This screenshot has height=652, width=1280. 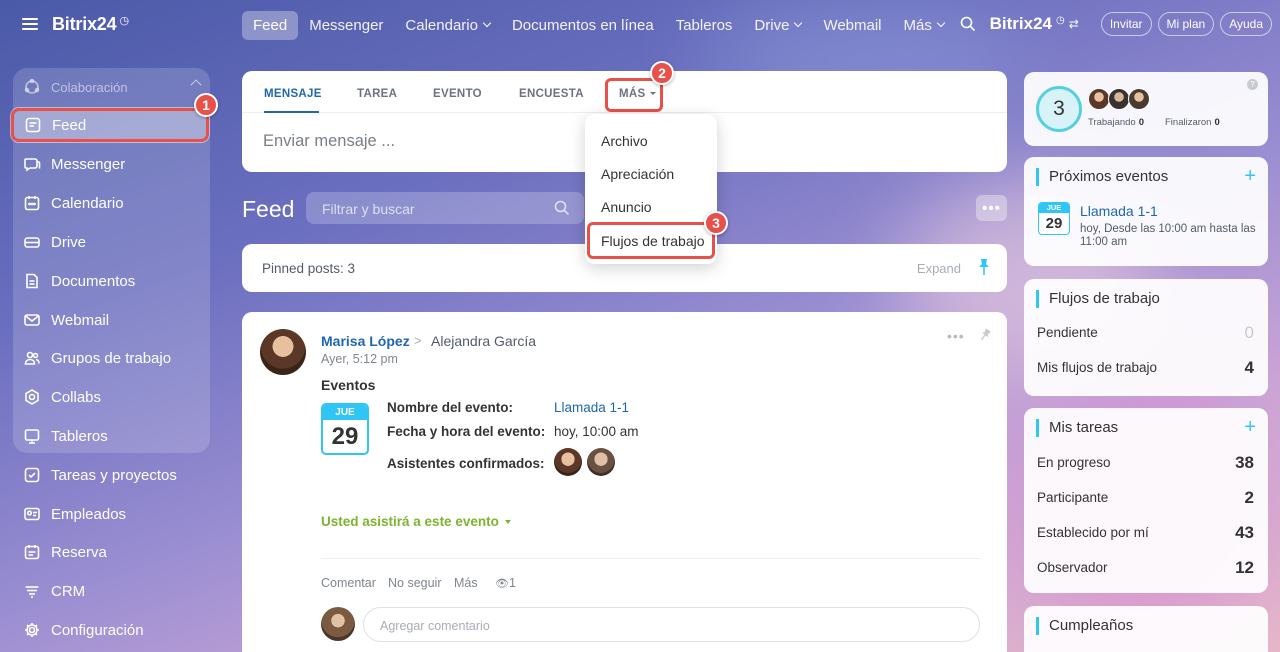 What do you see at coordinates (1141, 122) in the screenshot?
I see `working-count: 0` at bounding box center [1141, 122].